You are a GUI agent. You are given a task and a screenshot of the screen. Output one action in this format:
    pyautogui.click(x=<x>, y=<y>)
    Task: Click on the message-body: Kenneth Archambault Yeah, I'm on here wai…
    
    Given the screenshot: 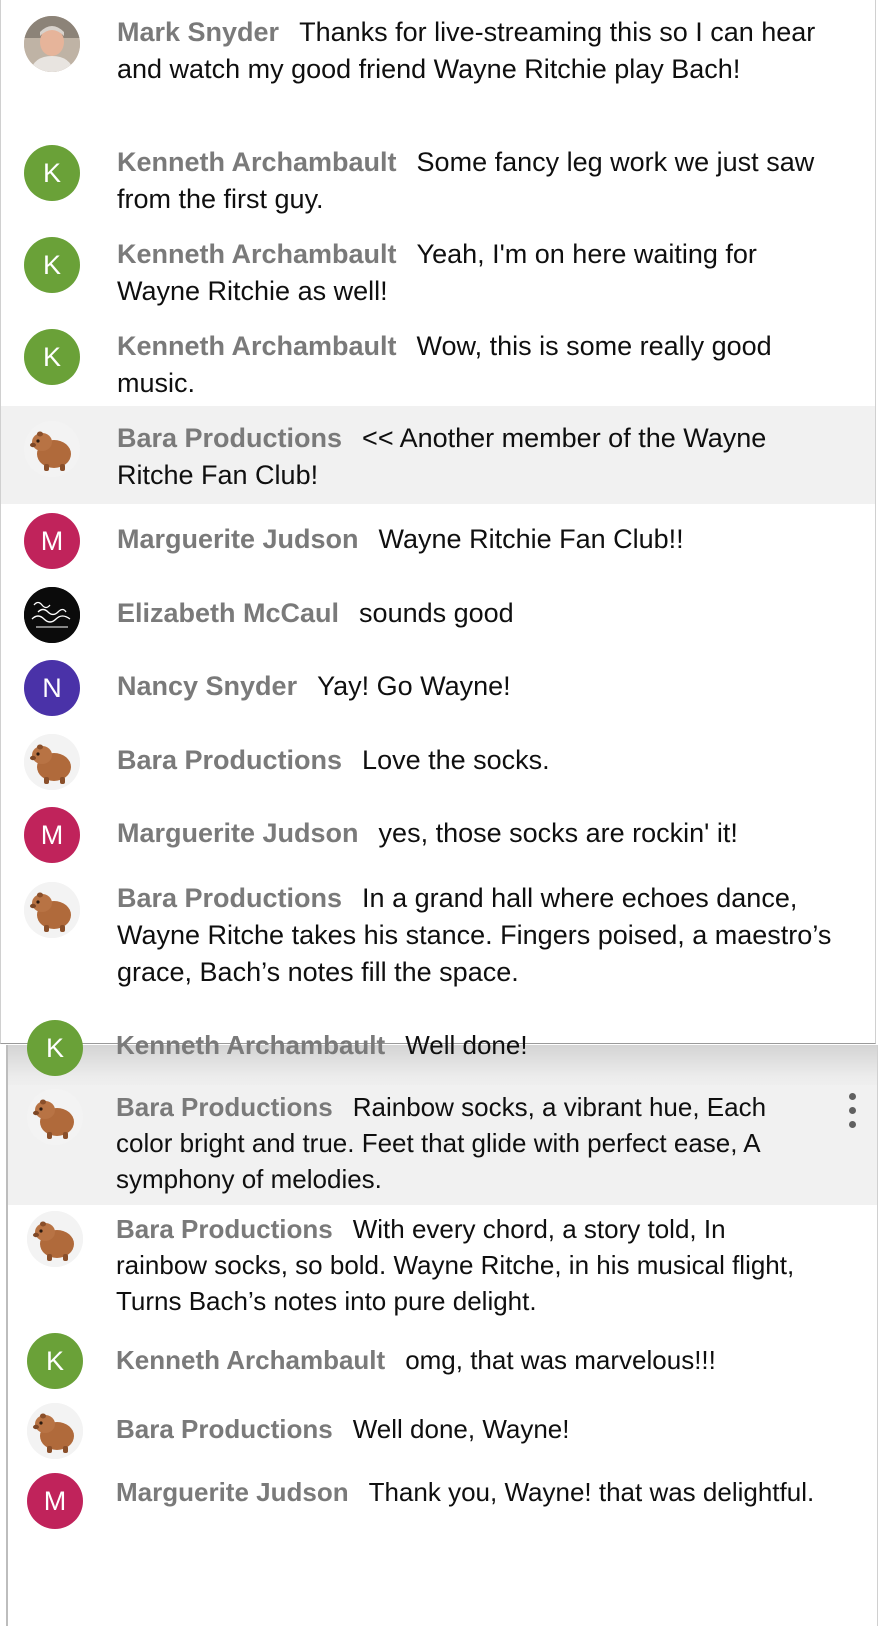 What is the action you would take?
    pyautogui.click(x=477, y=273)
    